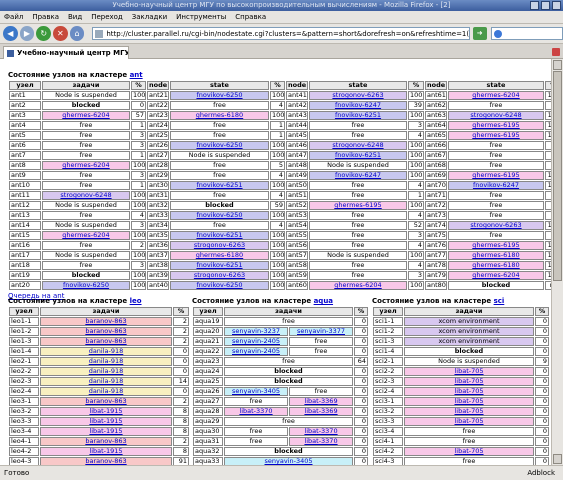  I want to click on scroll-down-icon, so click(557, 459).